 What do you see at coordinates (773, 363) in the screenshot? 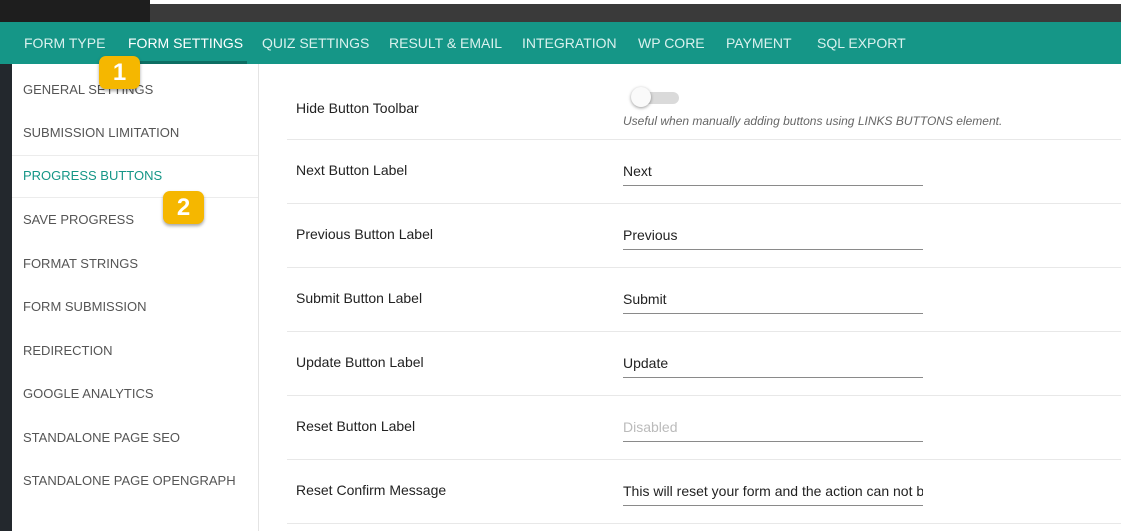
I see `update-label-input` at bounding box center [773, 363].